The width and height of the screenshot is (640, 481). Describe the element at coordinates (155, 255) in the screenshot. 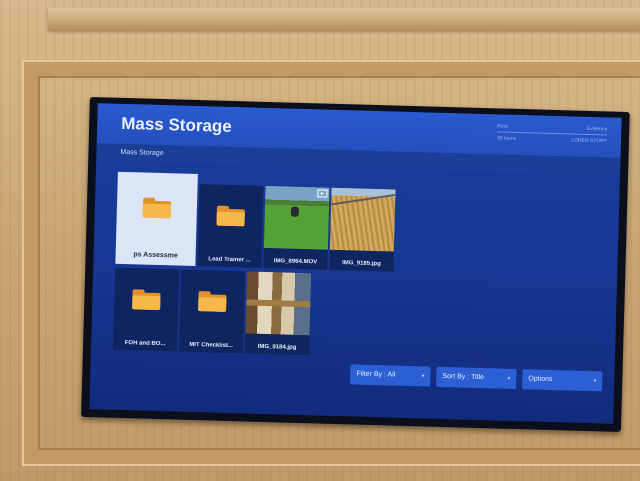

I see `tile-label: ps Assessme` at that location.